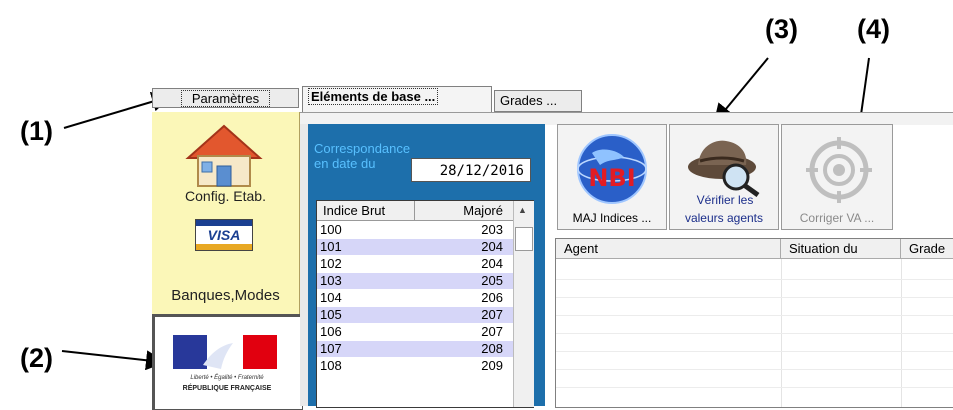  Describe the element at coordinates (331, 365) in the screenshot. I see `indice-brut-cell: 108` at that location.